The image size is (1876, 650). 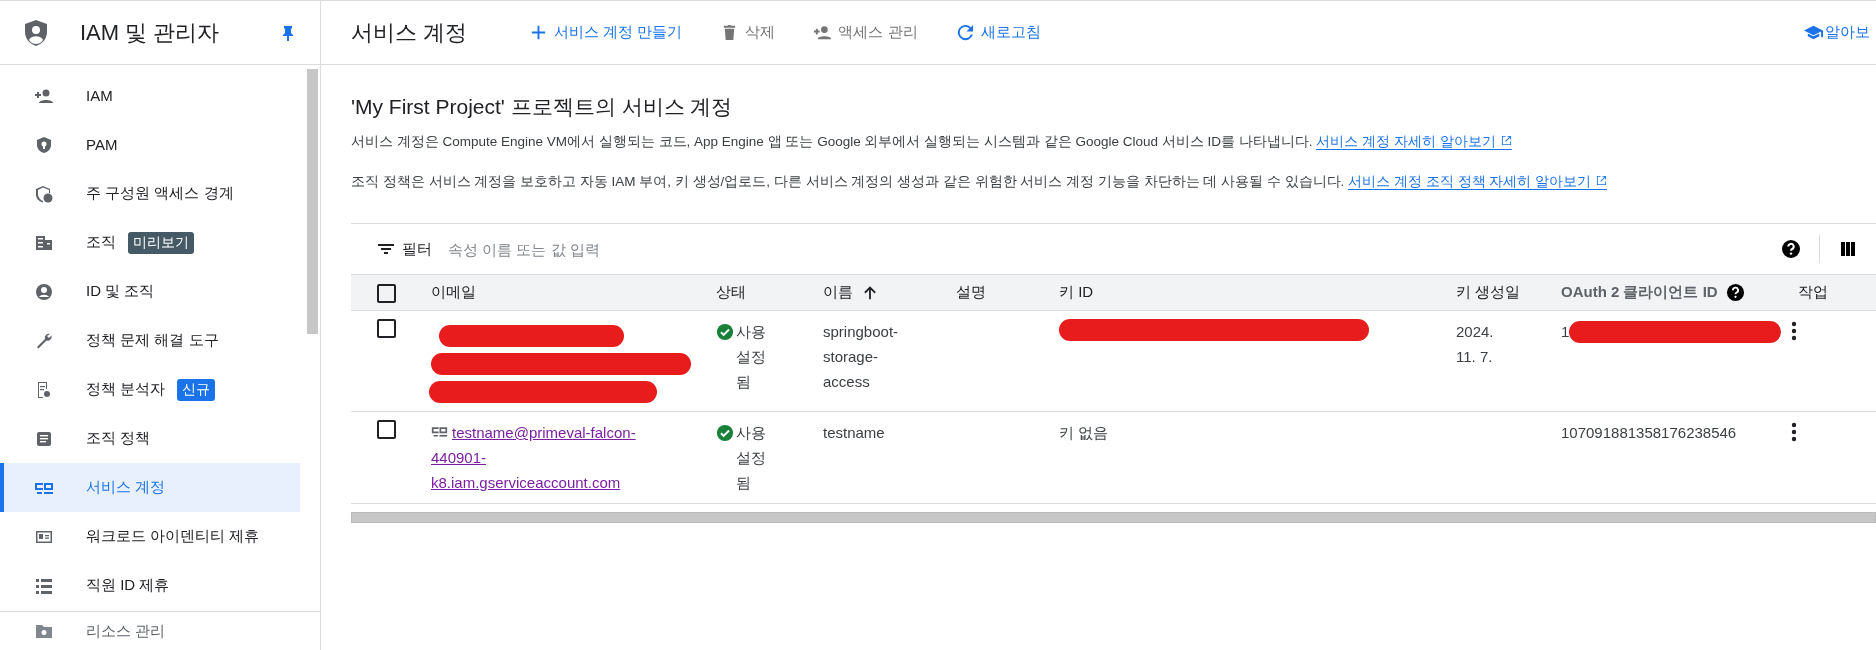 I want to click on page-title: 서비스 계정, so click(x=410, y=32).